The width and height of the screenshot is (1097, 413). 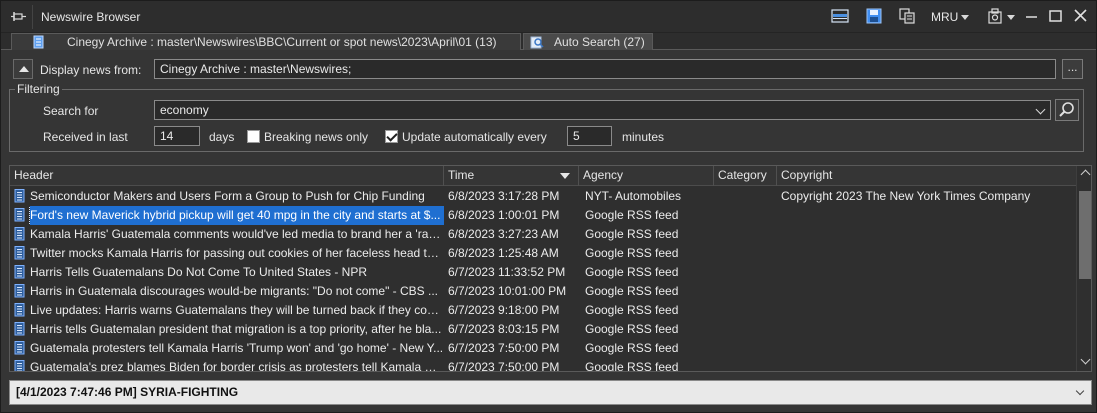 I want to click on column-time-label: Time, so click(x=461, y=175).